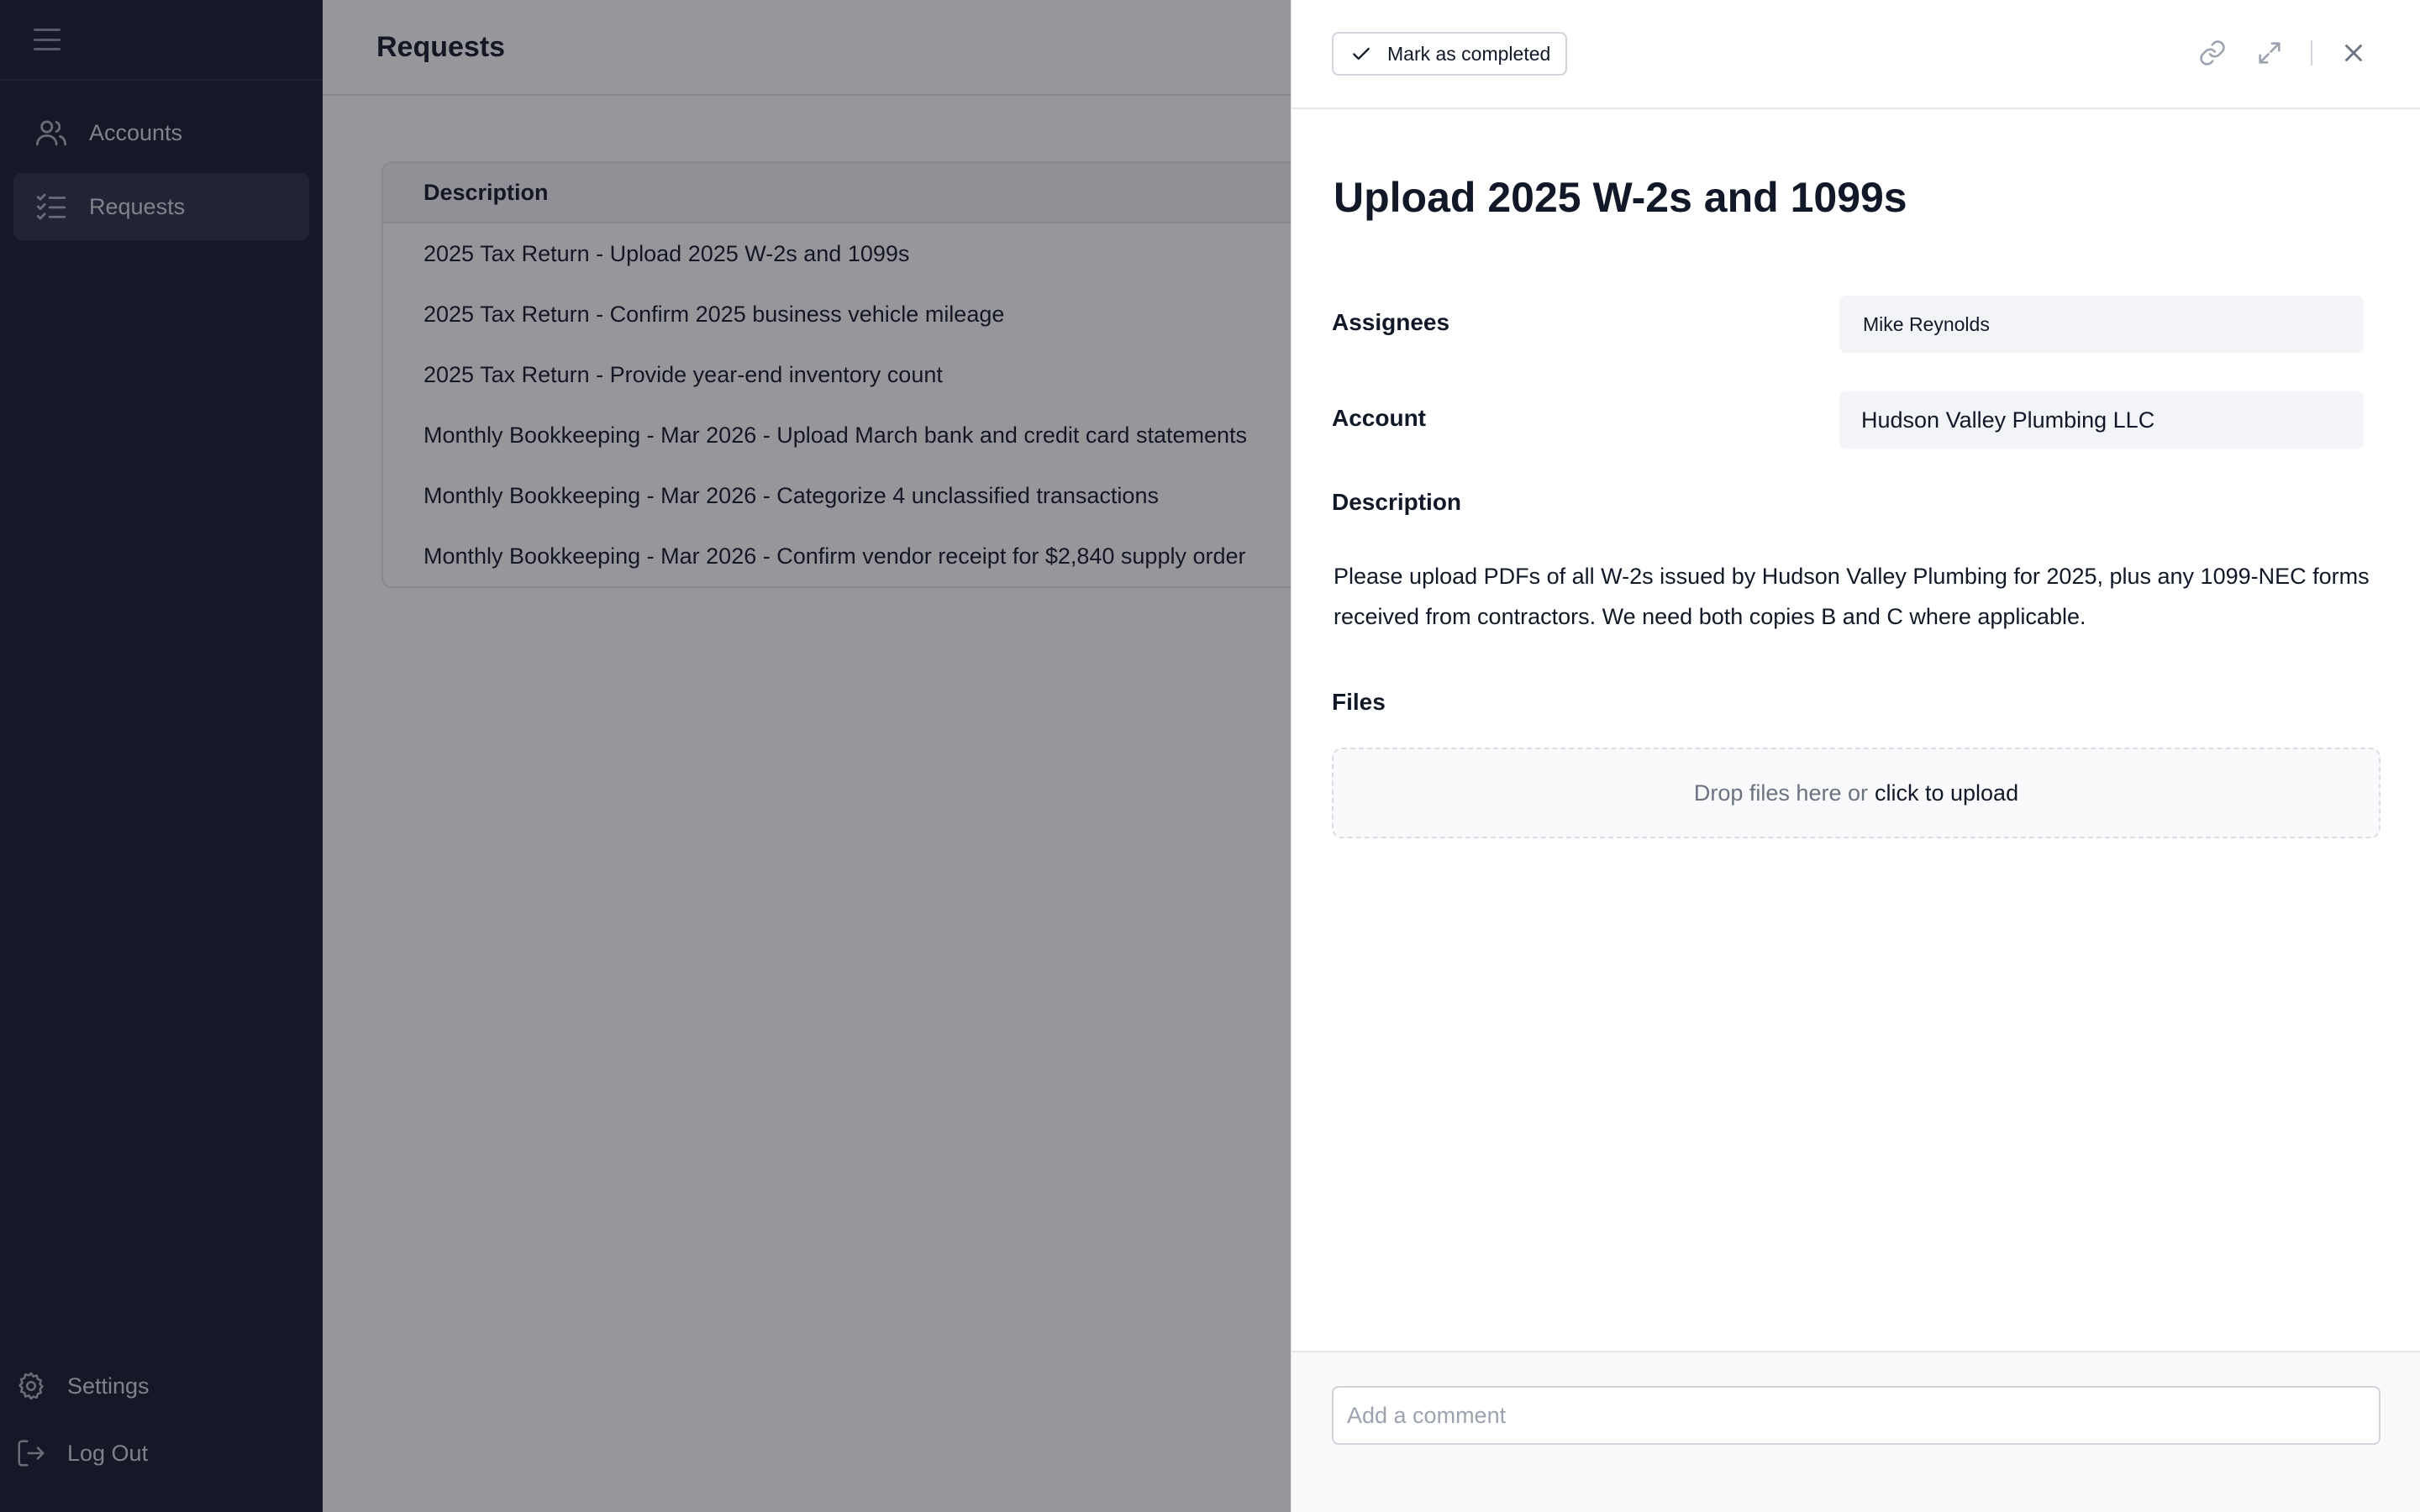 This screenshot has height=1512, width=2420. Describe the element at coordinates (1620, 197) in the screenshot. I see `request-title: Upload 2025 W-2s and 1099s` at that location.